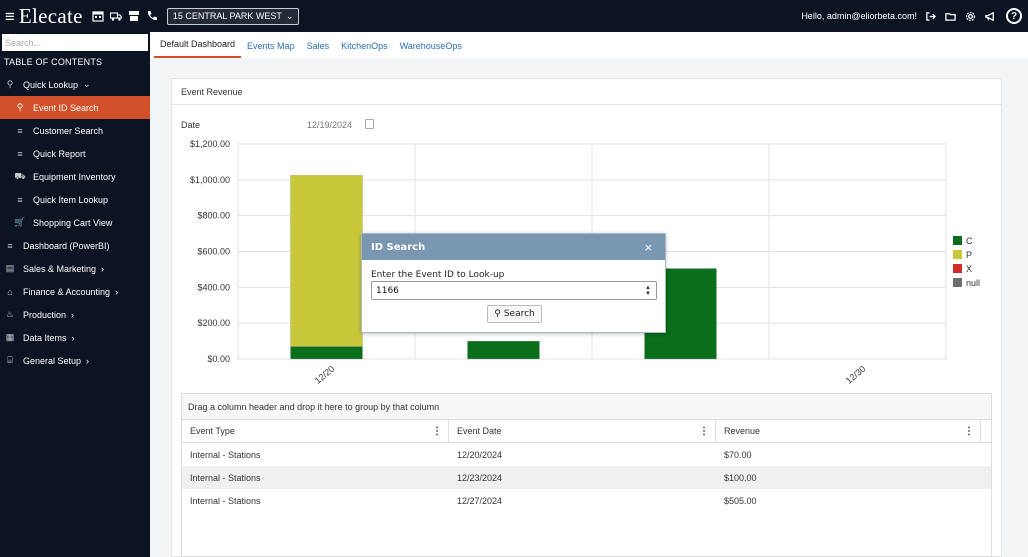 Image resolution: width=1028 pixels, height=557 pixels. What do you see at coordinates (134, 16) in the screenshot?
I see `register-icon` at bounding box center [134, 16].